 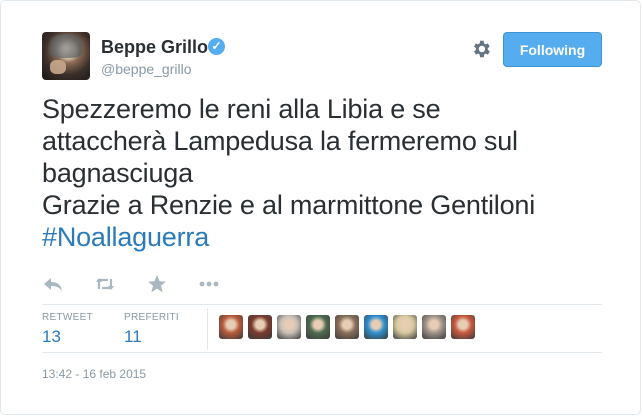 I want to click on tweet-line-3: bagnasciuga, so click(x=117, y=173).